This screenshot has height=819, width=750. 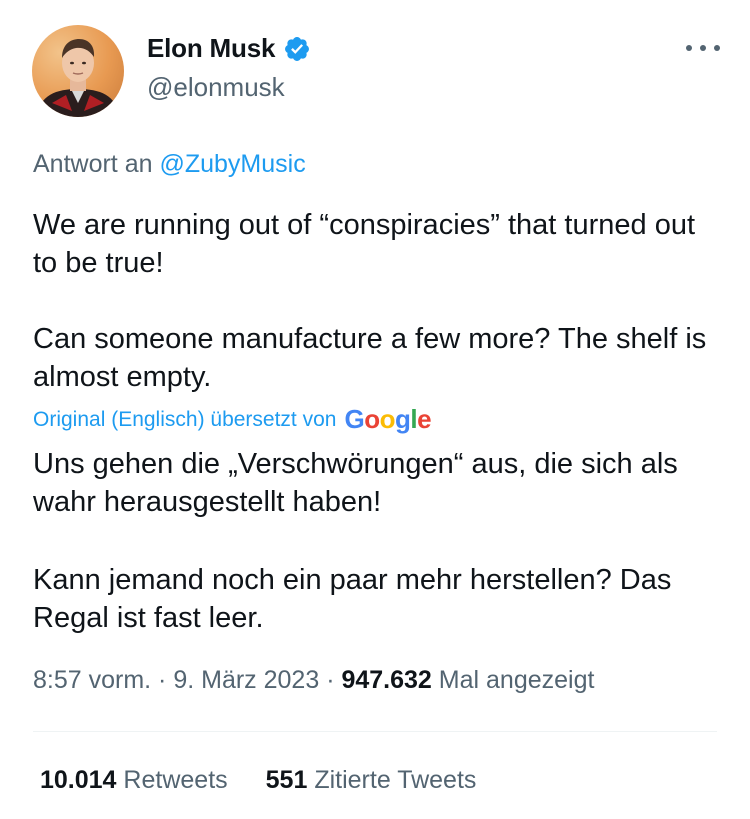 What do you see at coordinates (388, 419) in the screenshot?
I see `google-logo: Google` at bounding box center [388, 419].